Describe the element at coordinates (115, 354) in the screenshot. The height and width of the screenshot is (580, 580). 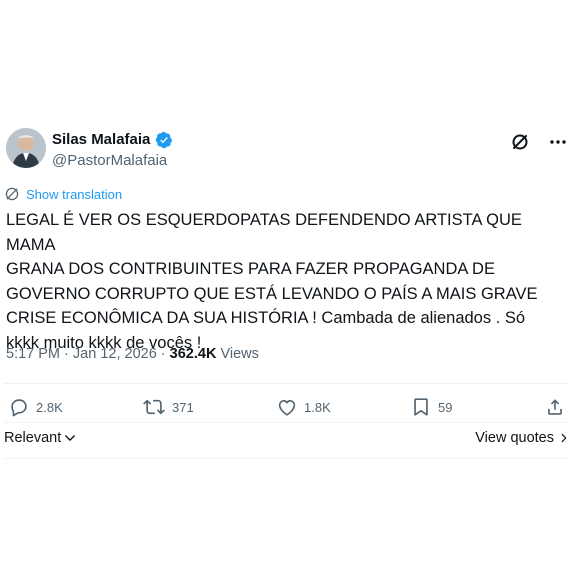
I see `tweet-date: Jan 12, 2026` at that location.